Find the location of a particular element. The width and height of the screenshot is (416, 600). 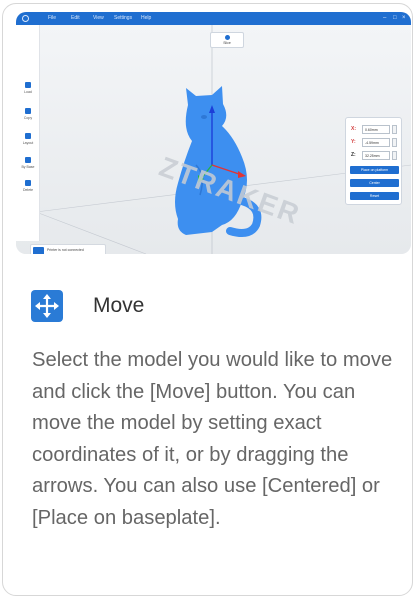

slice-icon is located at coordinates (227, 37).